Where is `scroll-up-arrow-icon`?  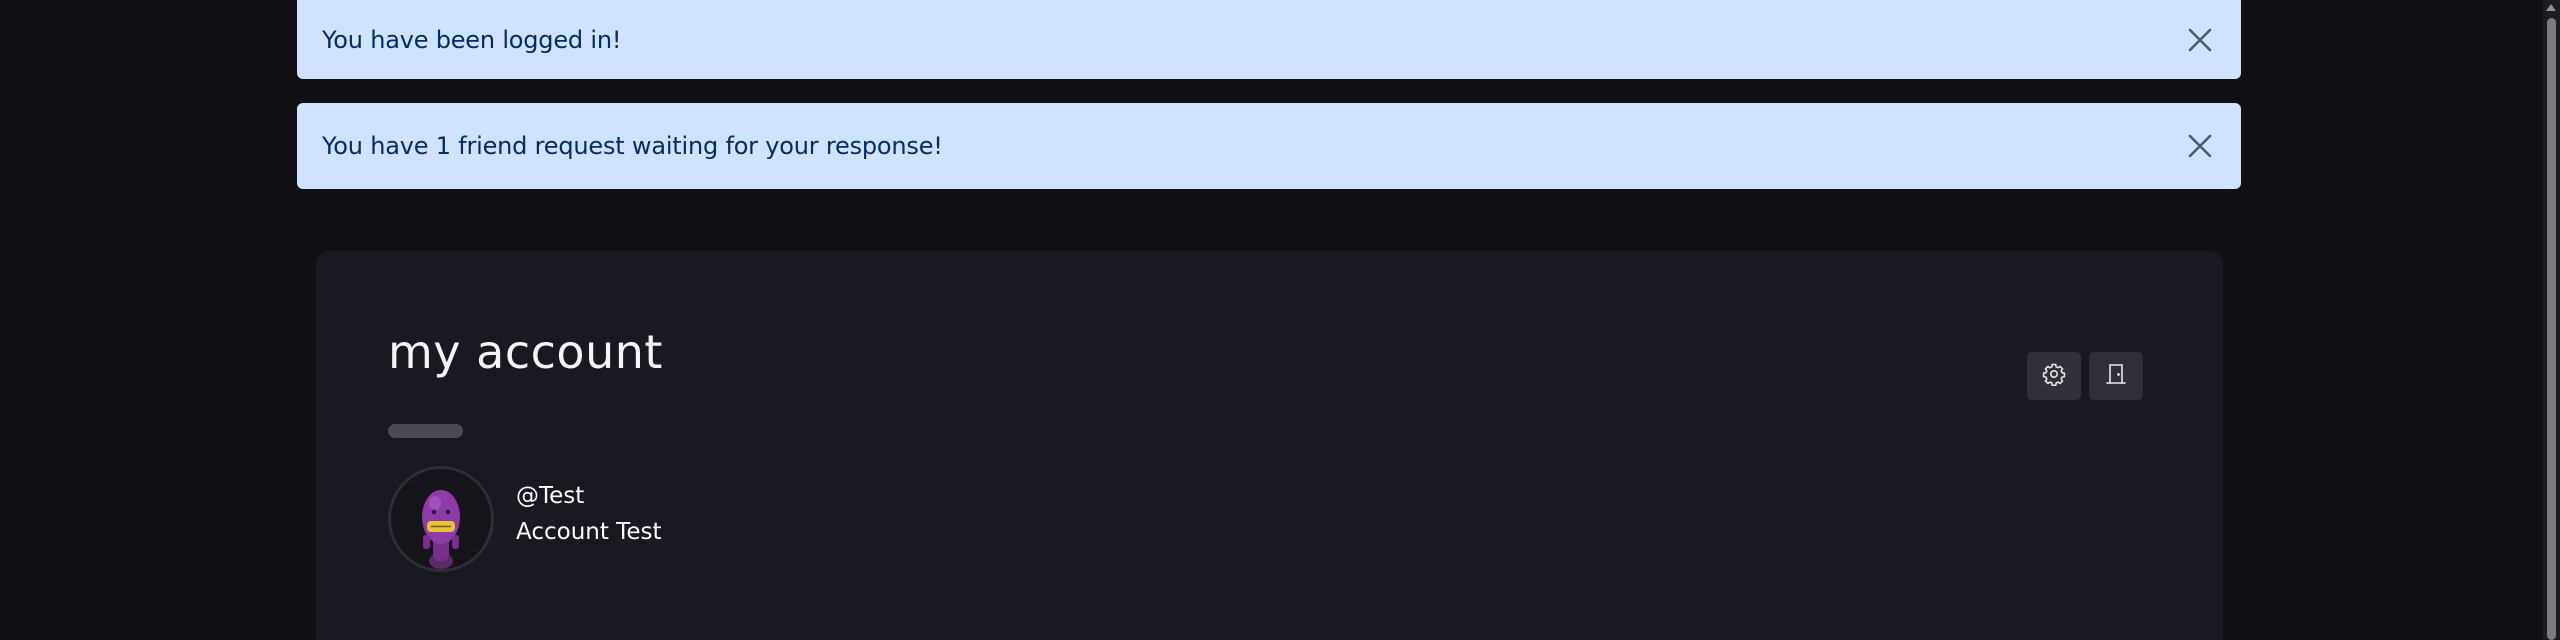 scroll-up-arrow-icon is located at coordinates (2551, 7).